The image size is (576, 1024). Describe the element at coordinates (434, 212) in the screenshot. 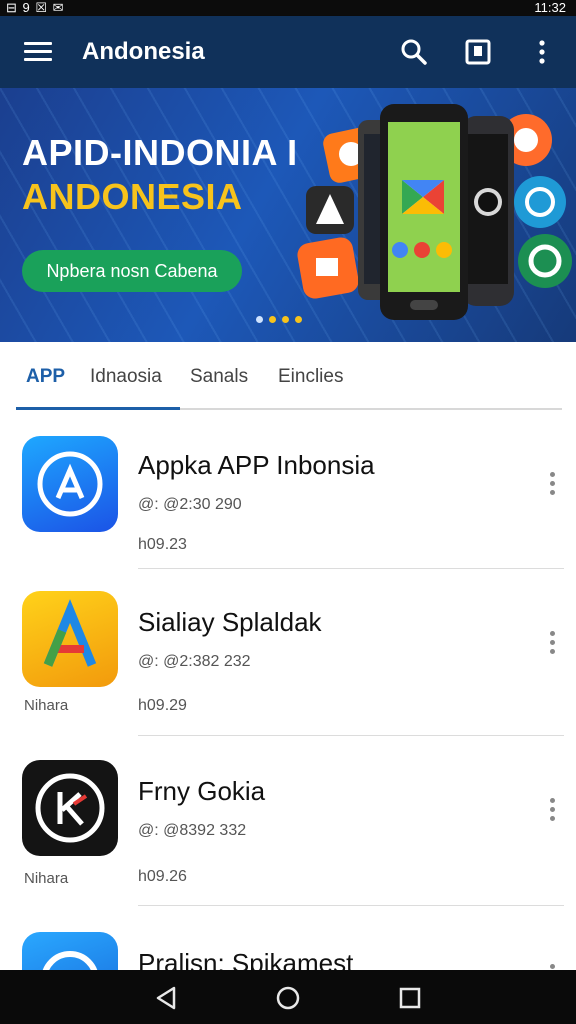

I see `phones-illustration` at that location.